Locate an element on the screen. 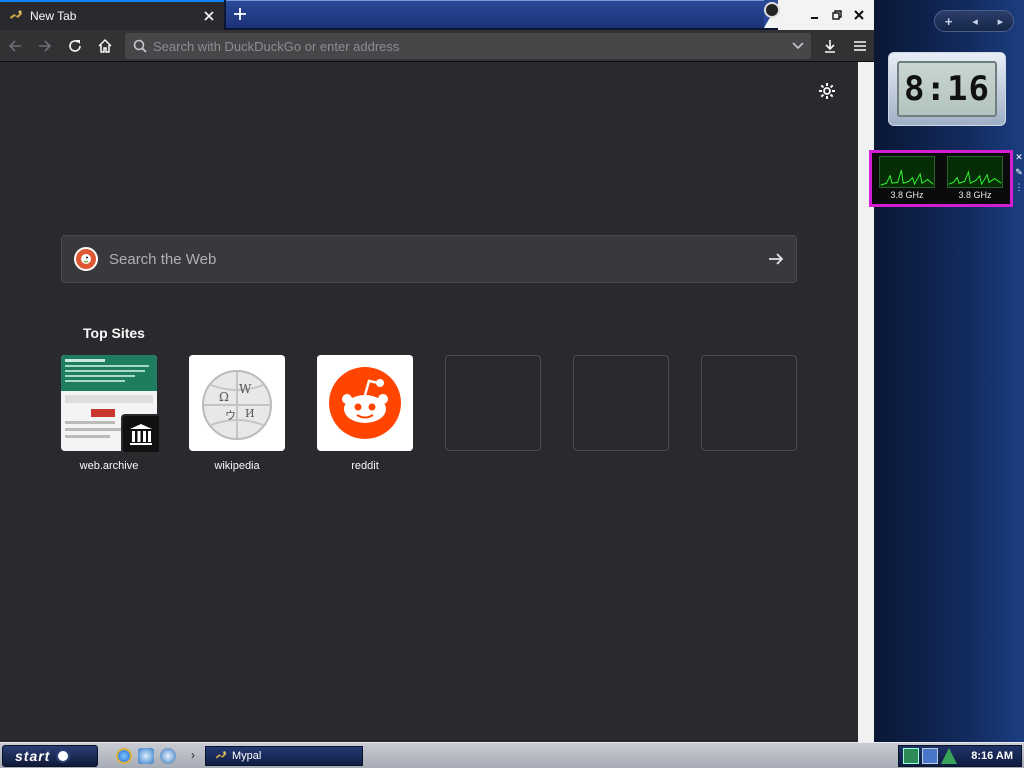  wikipedia-globe-icon: Ω W И ウ is located at coordinates (237, 403).